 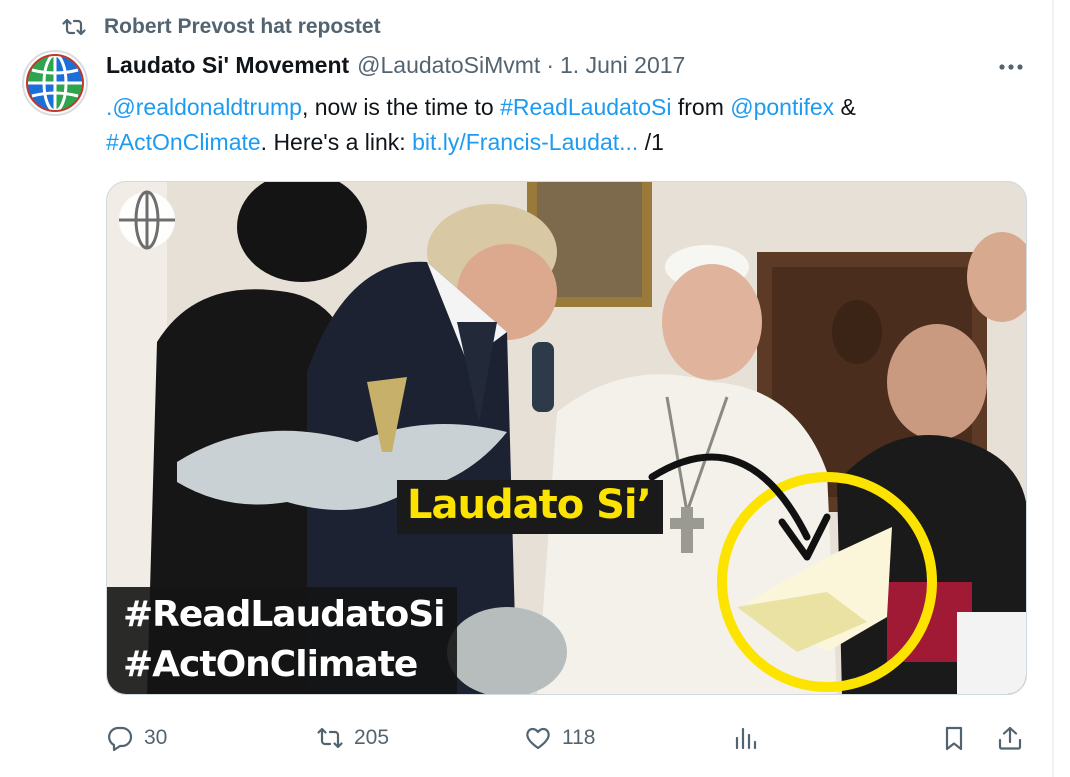 I want to click on reply-count: 30, so click(x=156, y=737).